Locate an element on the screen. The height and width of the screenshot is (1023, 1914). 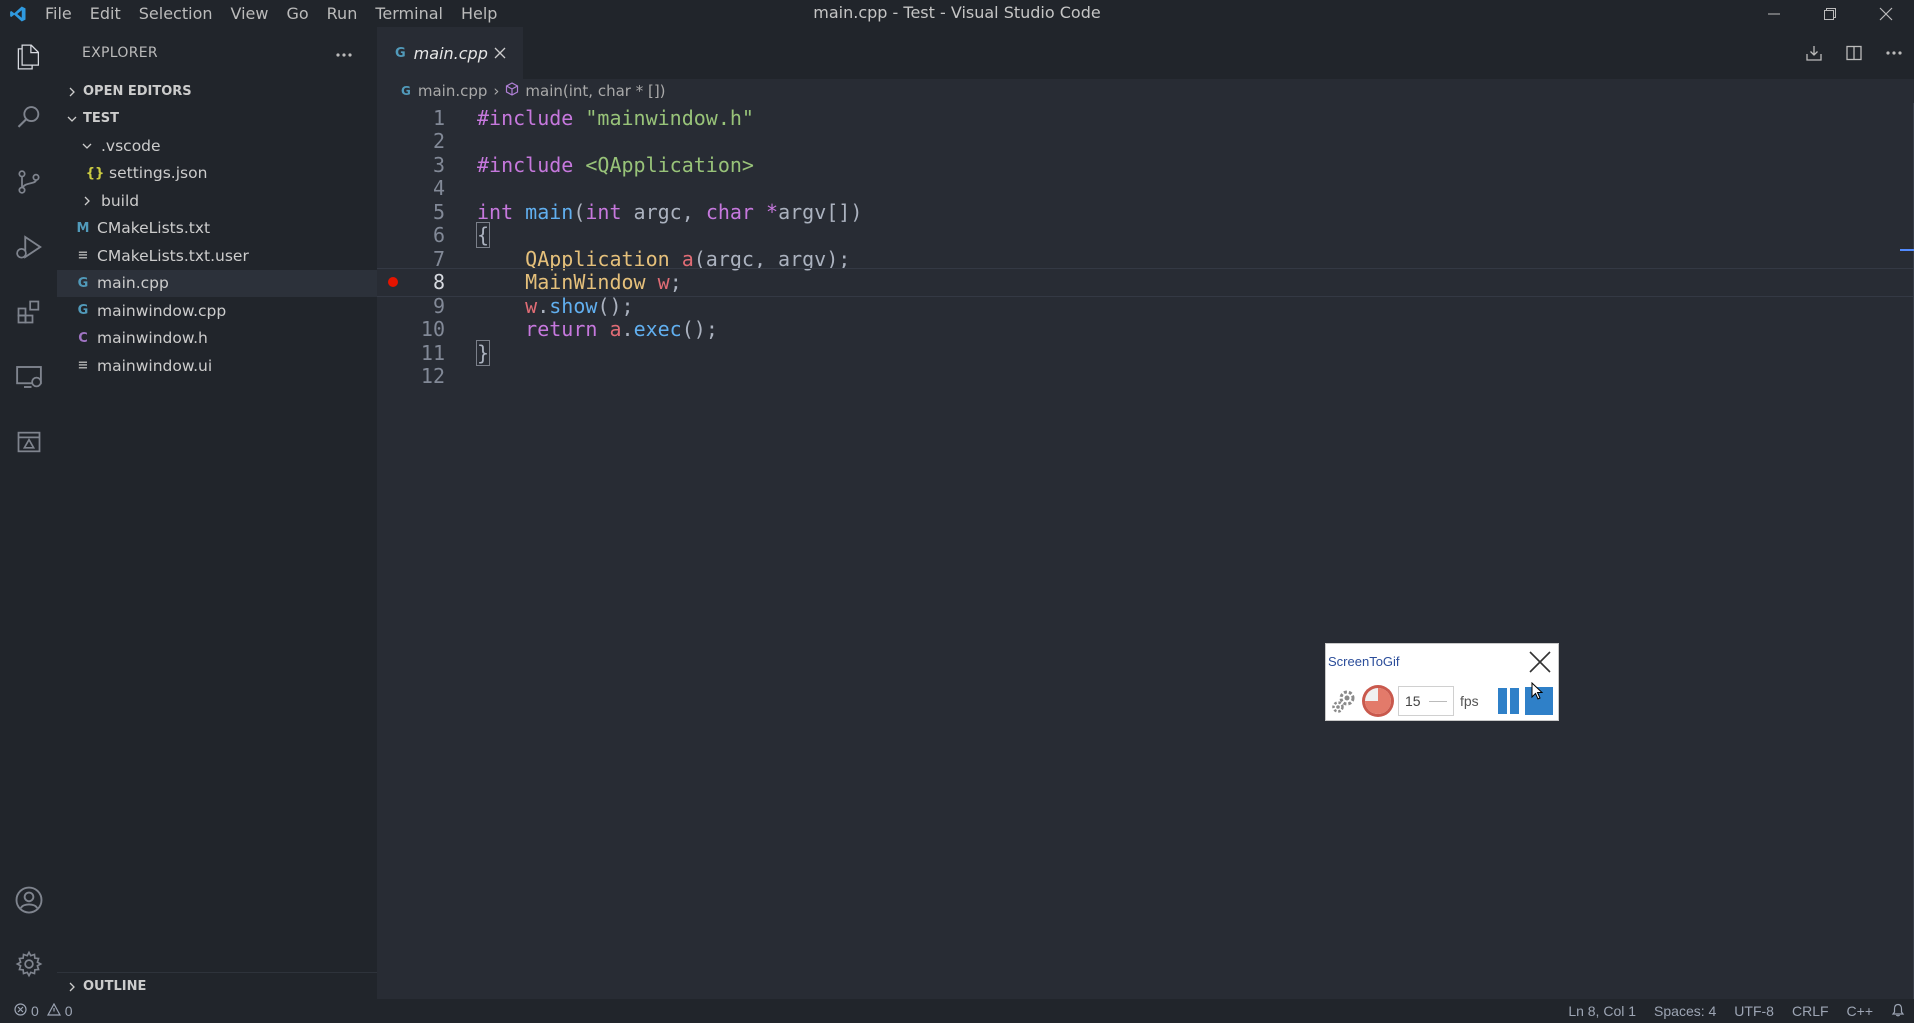
editor-actions is located at coordinates (1854, 53).